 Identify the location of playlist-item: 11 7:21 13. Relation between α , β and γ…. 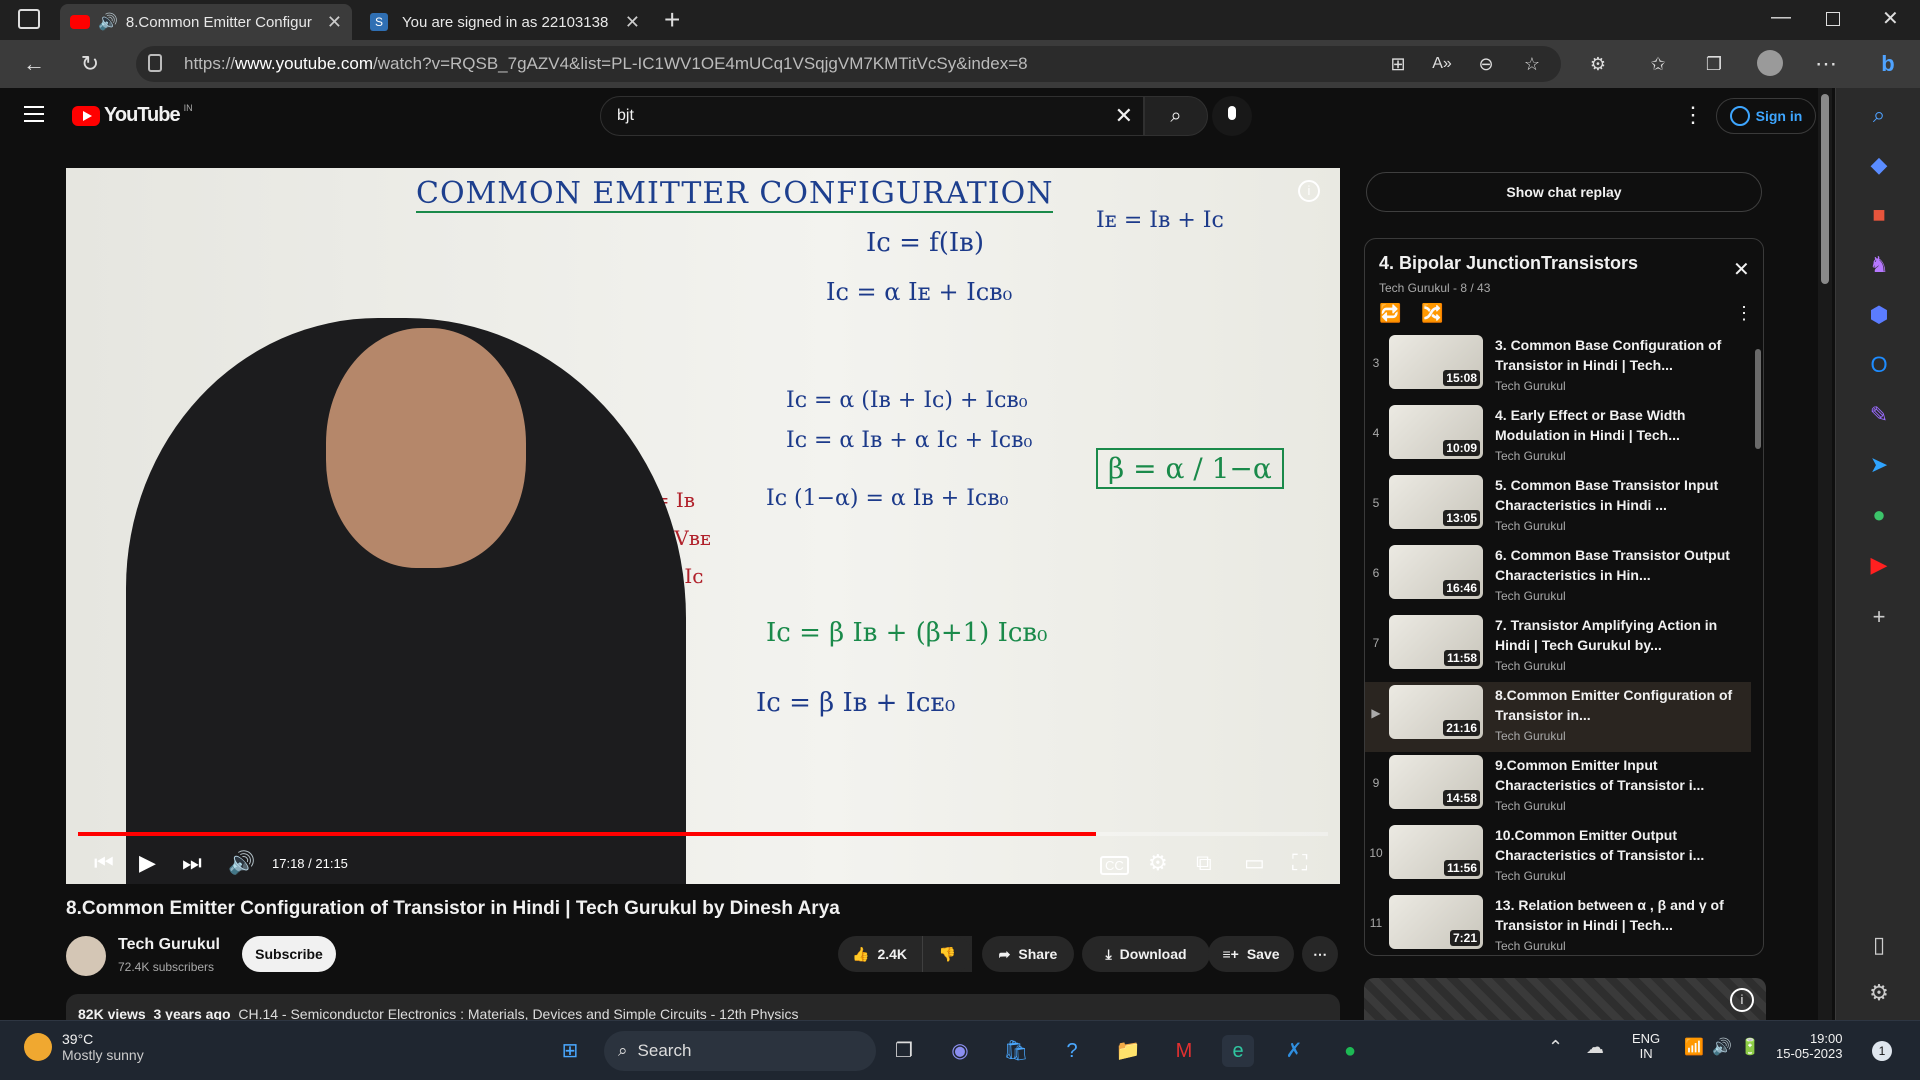
(1558, 923).